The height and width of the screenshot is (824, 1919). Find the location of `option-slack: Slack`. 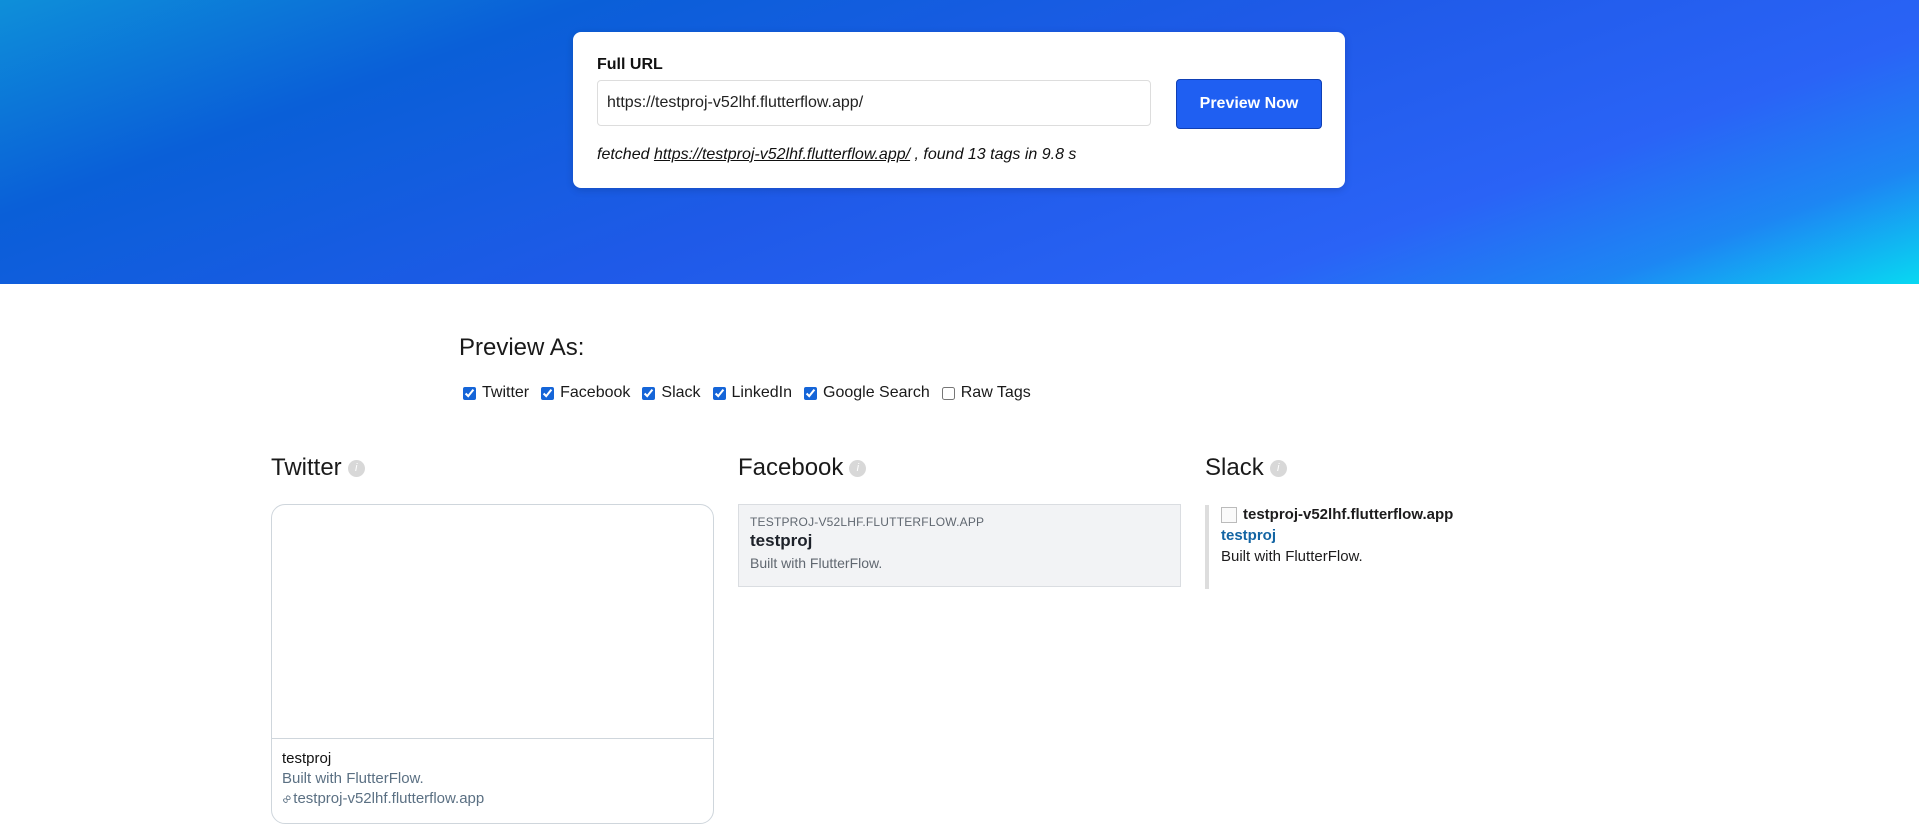

option-slack: Slack is located at coordinates (669, 393).